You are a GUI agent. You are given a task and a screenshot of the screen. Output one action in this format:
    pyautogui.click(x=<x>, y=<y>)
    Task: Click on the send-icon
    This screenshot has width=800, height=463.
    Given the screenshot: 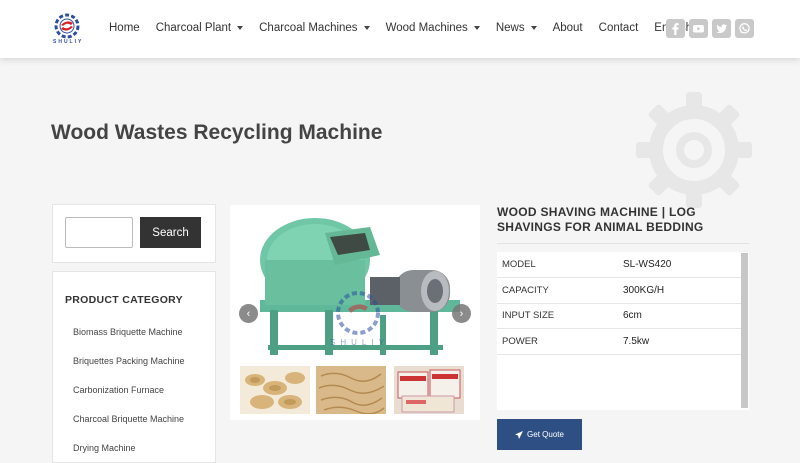 What is the action you would take?
    pyautogui.click(x=519, y=434)
    